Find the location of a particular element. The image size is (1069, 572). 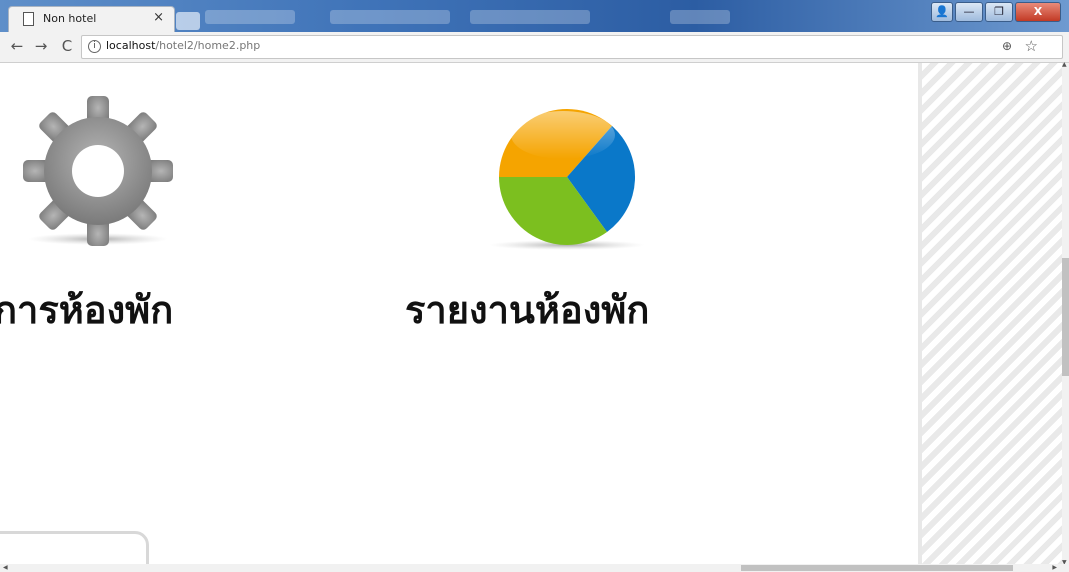

minimize-button: — is located at coordinates (969, 12).